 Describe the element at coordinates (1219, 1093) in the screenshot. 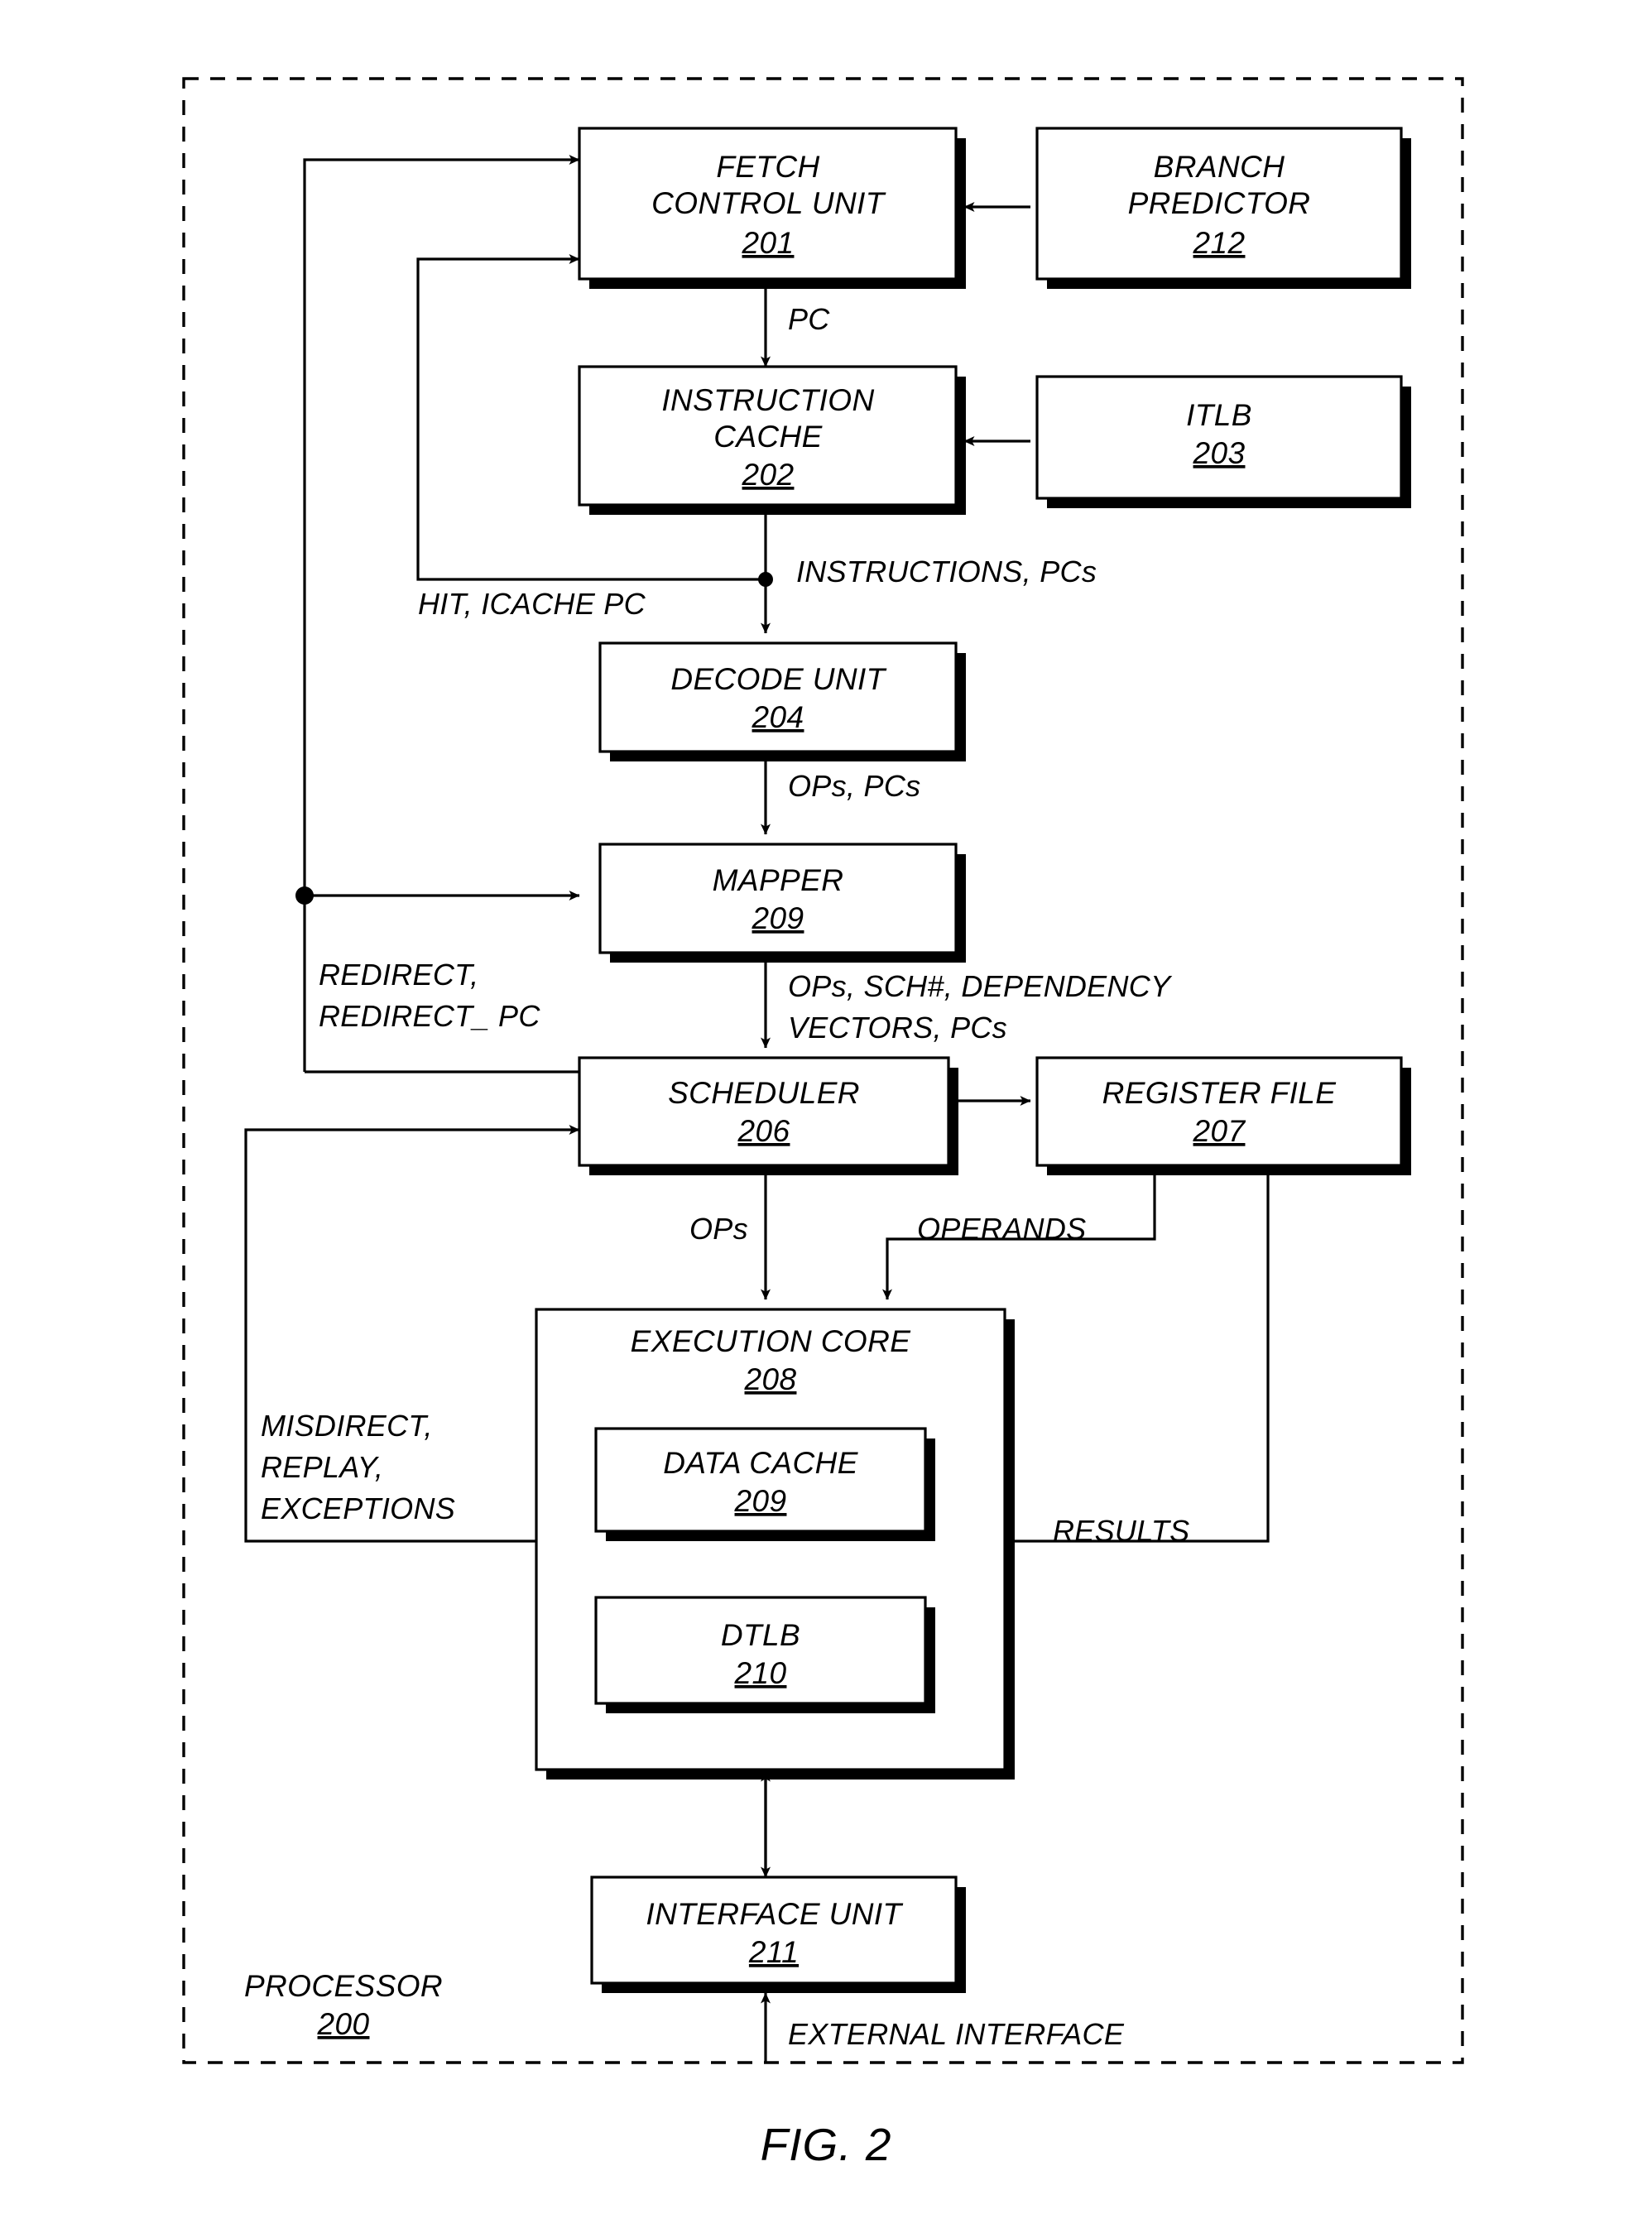

I see `block-label-line1: REGISTER FILE` at that location.